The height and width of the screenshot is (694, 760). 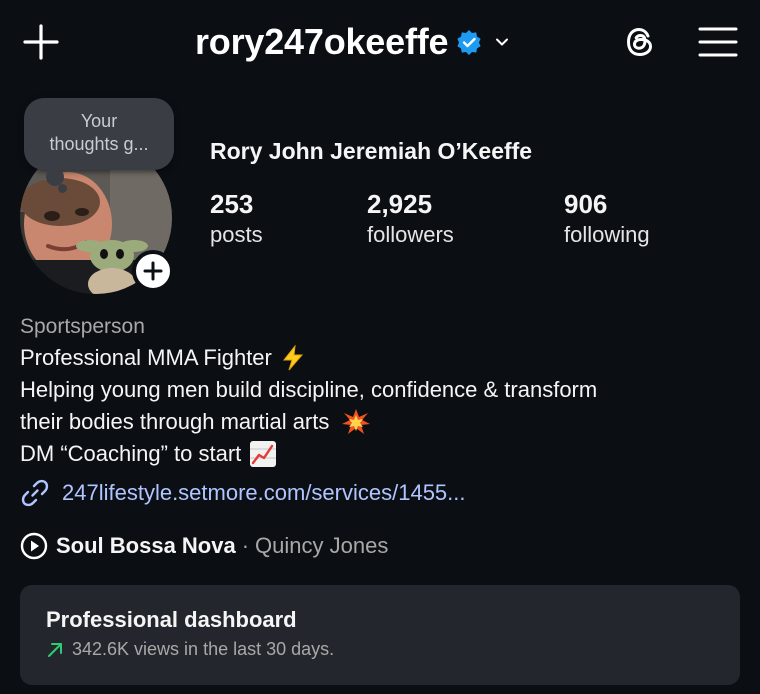 What do you see at coordinates (131, 453) in the screenshot?
I see `bio-line-text: DM “Coaching” to start` at bounding box center [131, 453].